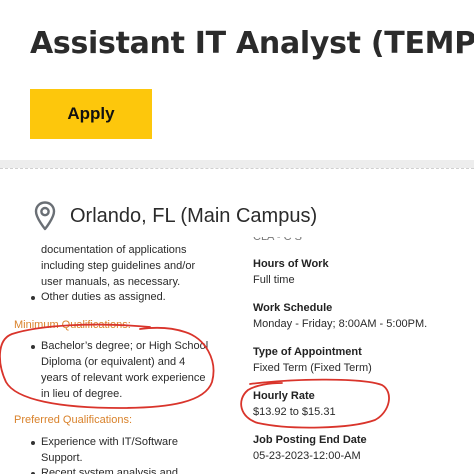  Describe the element at coordinates (194, 215) in the screenshot. I see `location-text: Orlando, FL (Main Campus)` at that location.